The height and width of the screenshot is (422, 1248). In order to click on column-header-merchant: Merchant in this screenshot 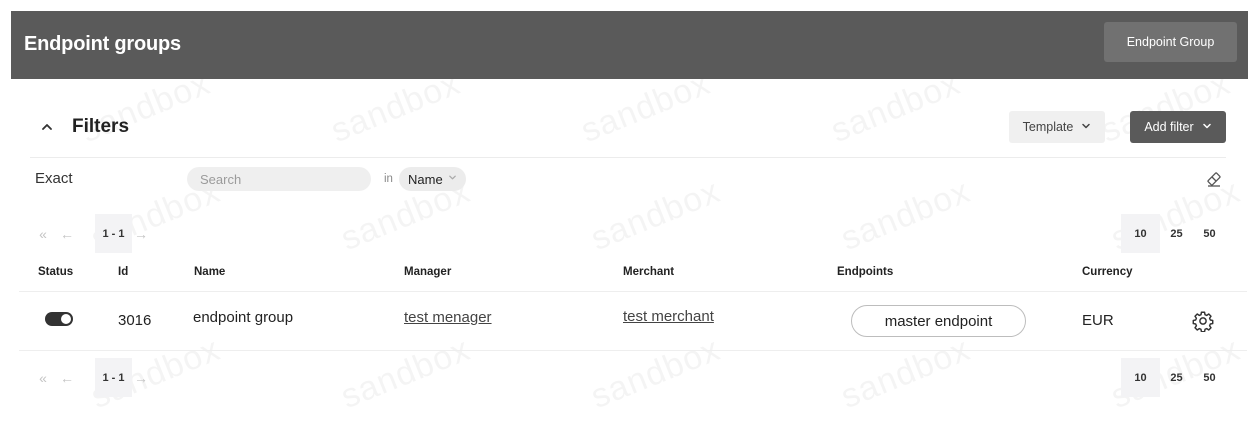, I will do `click(648, 272)`.